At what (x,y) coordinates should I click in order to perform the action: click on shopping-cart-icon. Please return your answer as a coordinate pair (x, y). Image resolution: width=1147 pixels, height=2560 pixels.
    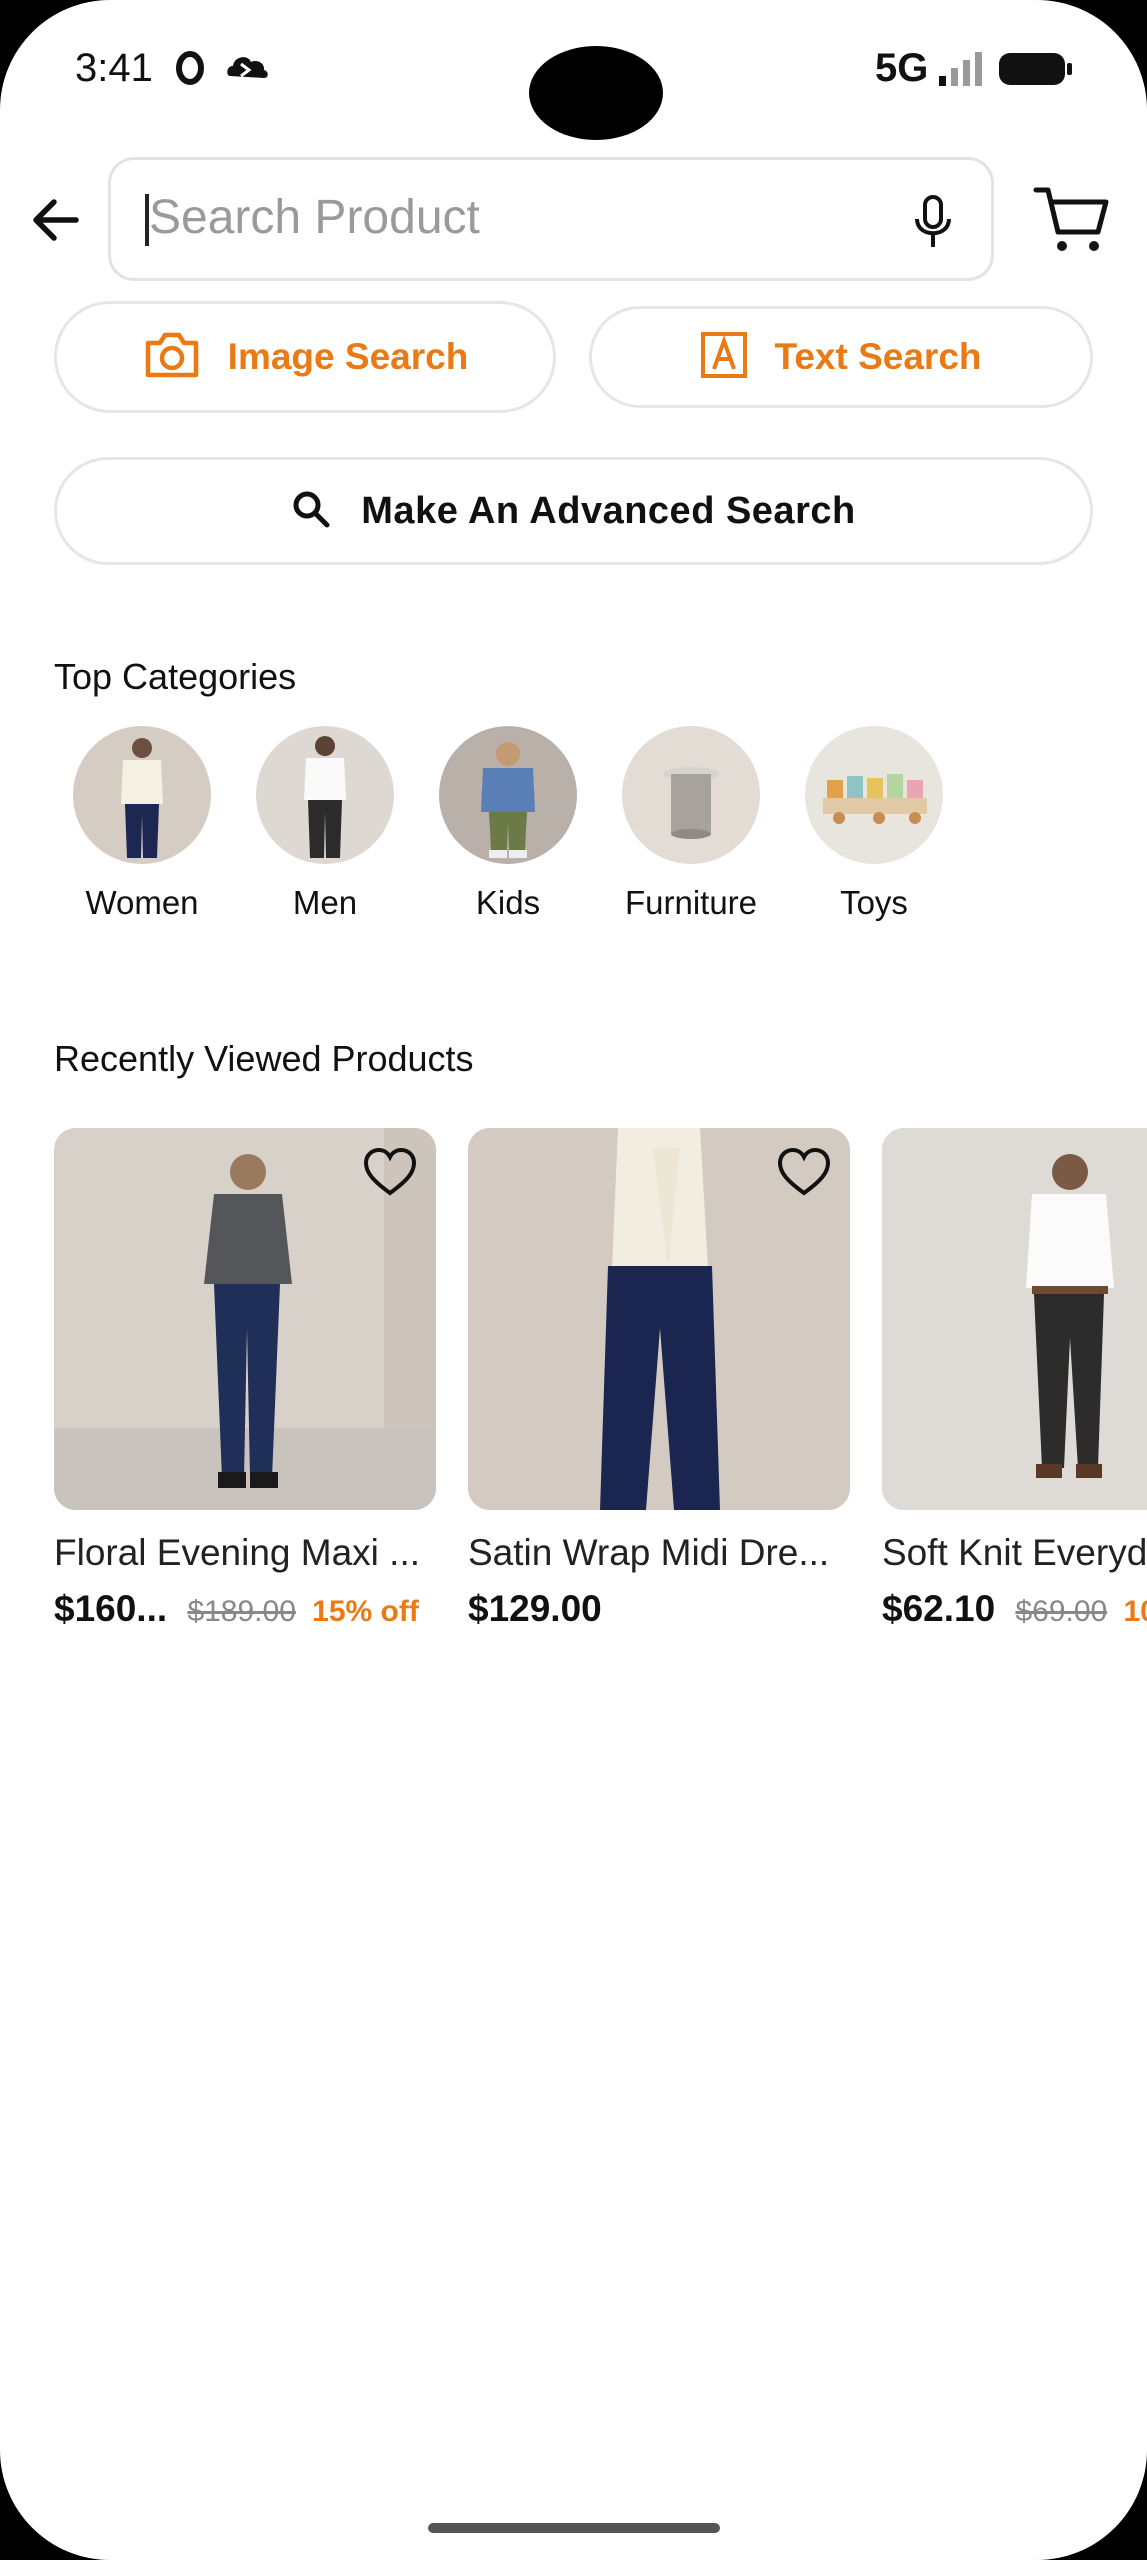
    Looking at the image, I should click on (1072, 220).